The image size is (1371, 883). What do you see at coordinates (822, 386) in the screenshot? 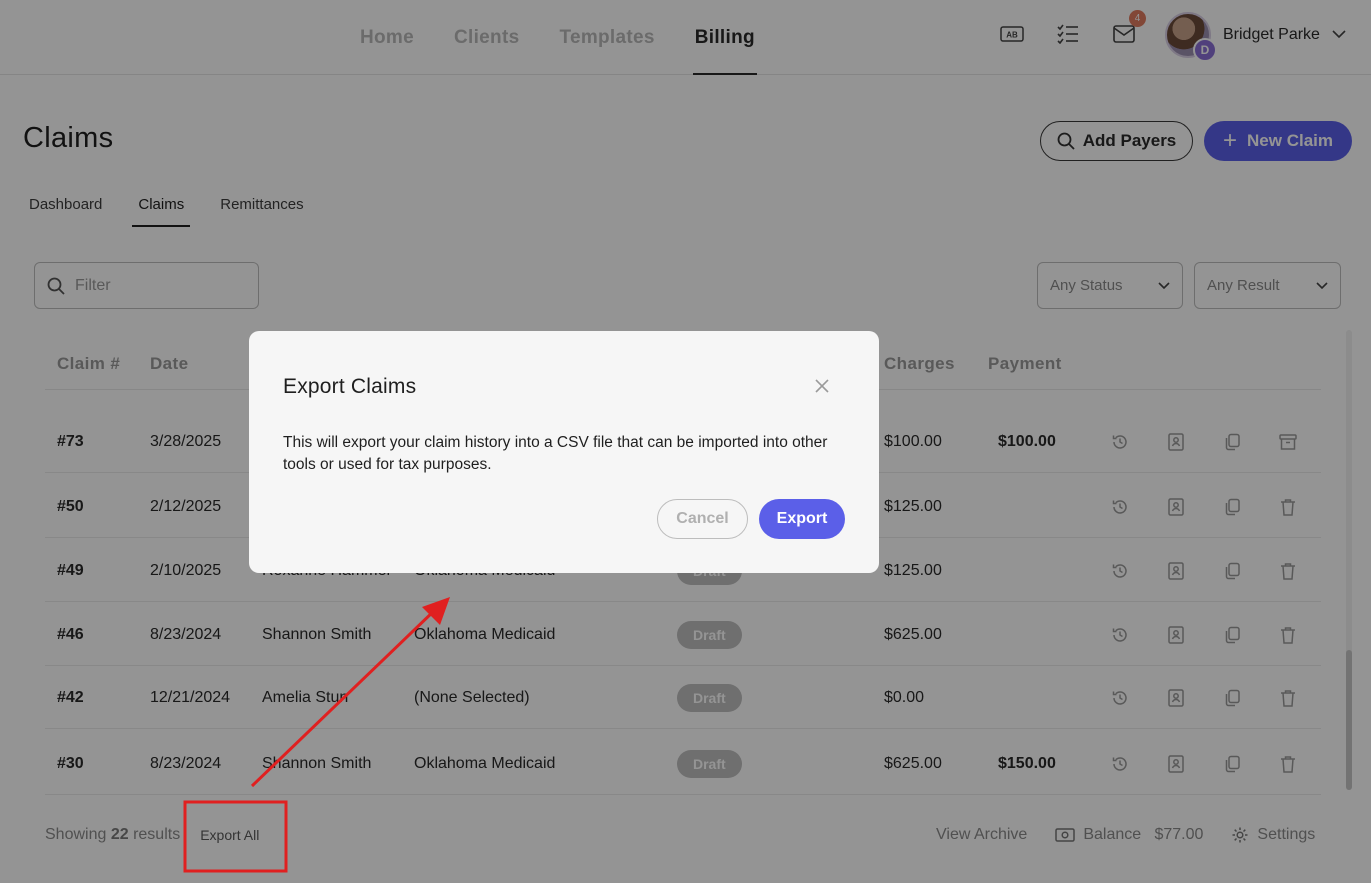
I see `close-icon` at bounding box center [822, 386].